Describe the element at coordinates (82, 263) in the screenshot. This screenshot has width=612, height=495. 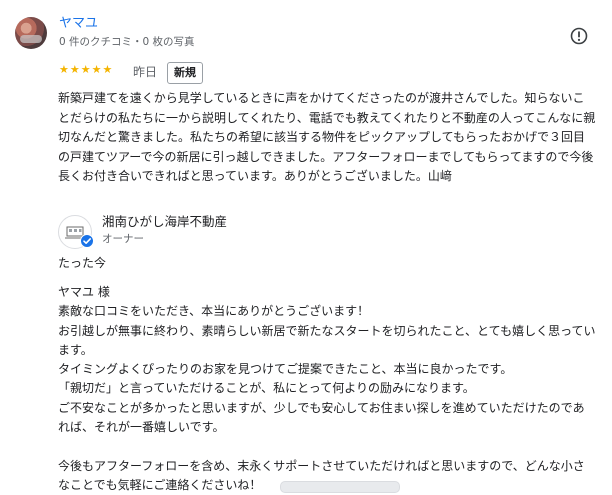
I see `reply-date: たった今` at that location.